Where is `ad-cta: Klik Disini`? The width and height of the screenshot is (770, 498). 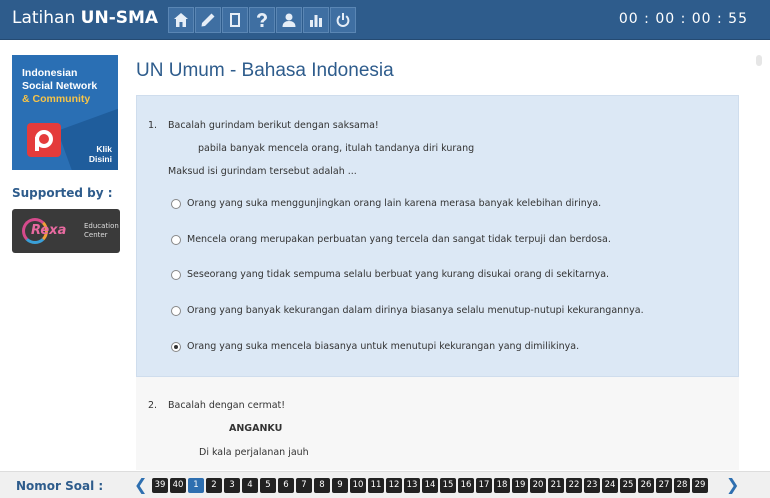
ad-cta: Klik Disini is located at coordinates (100, 154).